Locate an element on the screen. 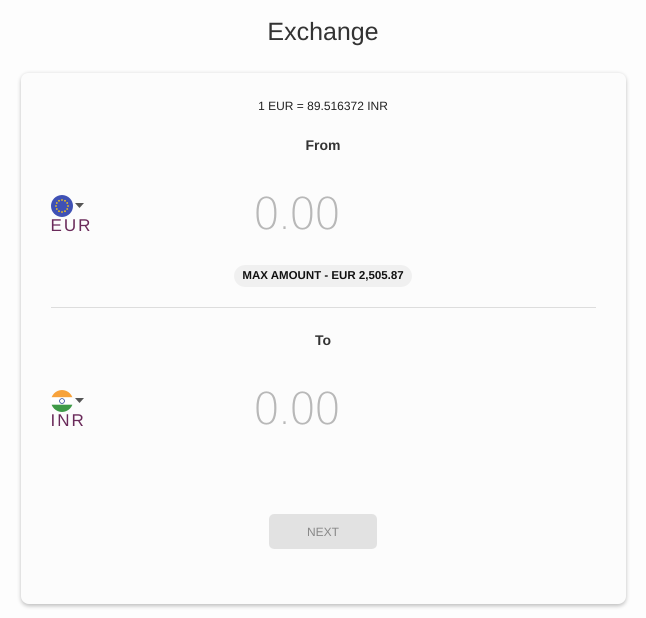  page-title: Exchange is located at coordinates (323, 33).